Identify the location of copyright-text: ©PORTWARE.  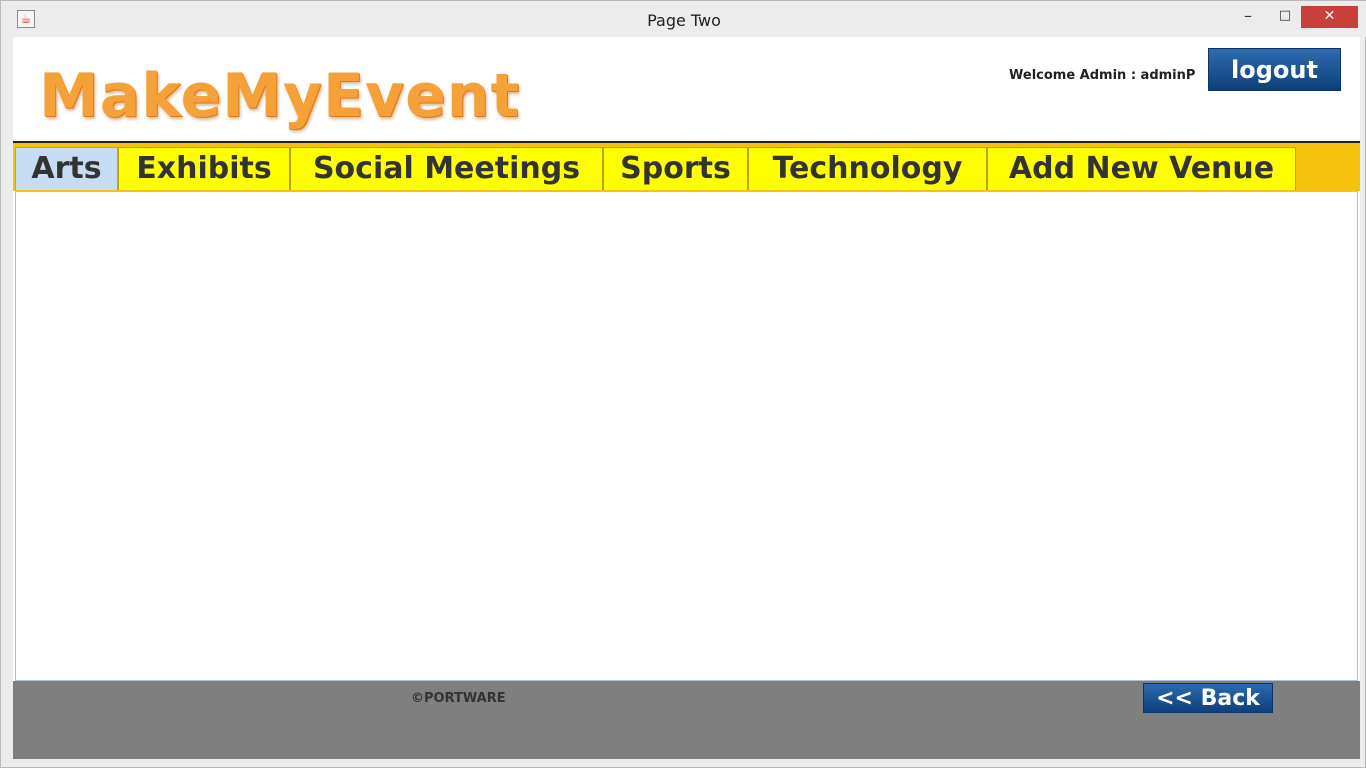
(458, 698).